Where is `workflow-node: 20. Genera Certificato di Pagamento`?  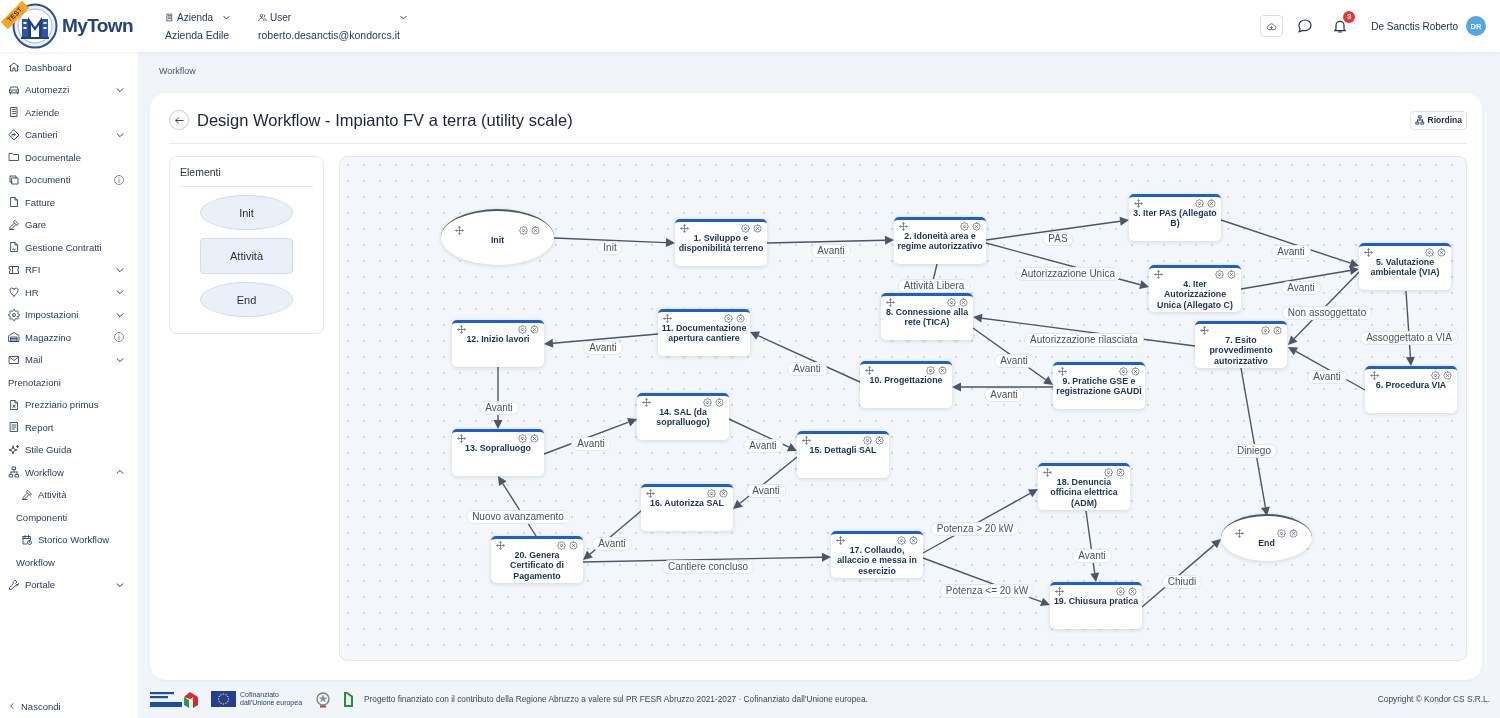
workflow-node: 20. Genera Certificato di Pagamento is located at coordinates (537, 559).